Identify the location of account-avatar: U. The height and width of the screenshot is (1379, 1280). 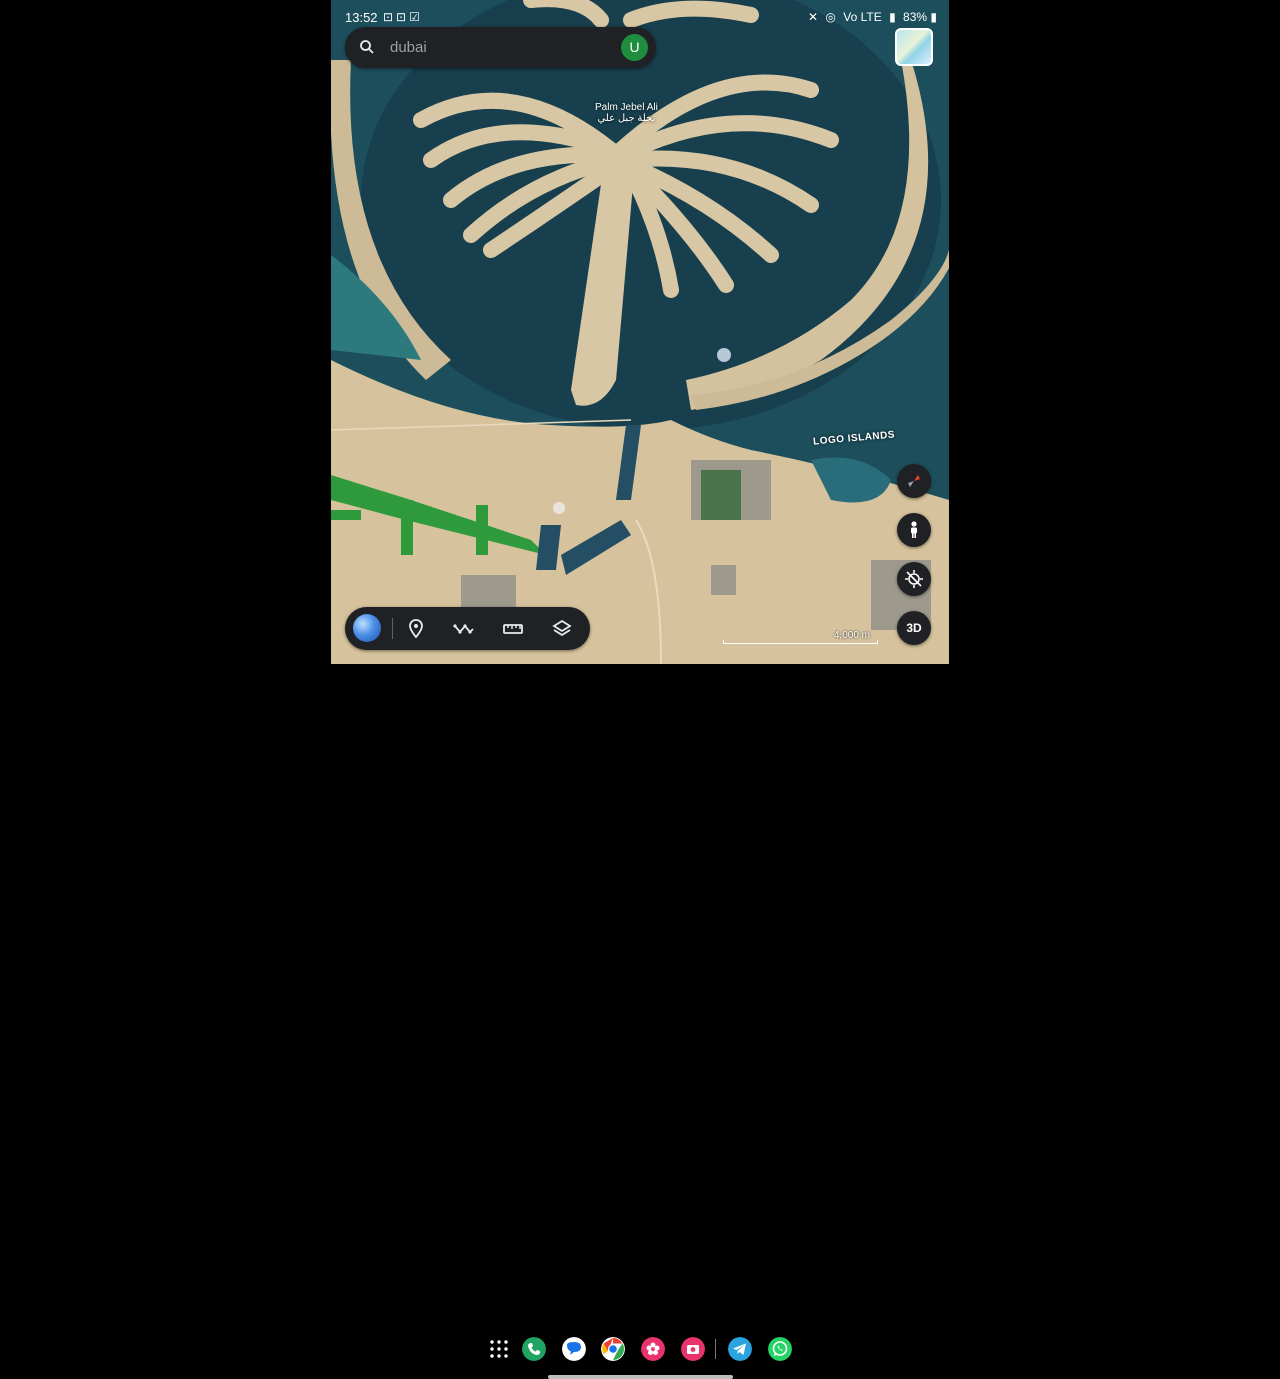
(634, 47).